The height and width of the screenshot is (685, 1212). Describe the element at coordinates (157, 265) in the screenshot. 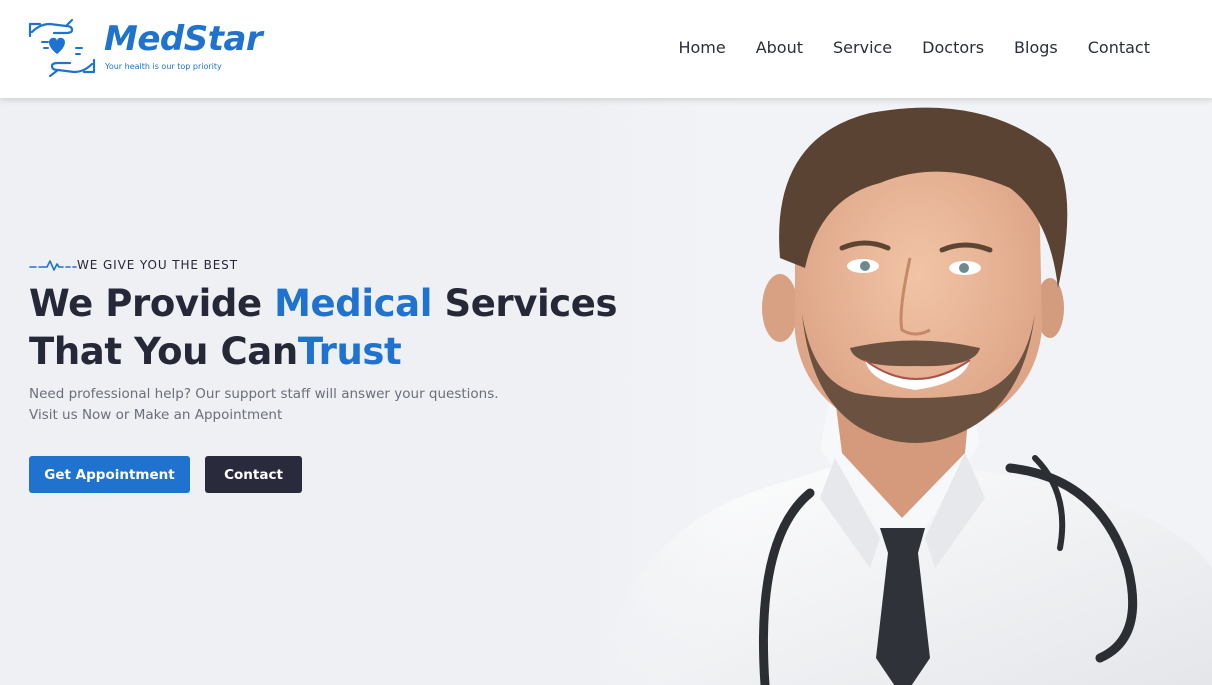

I see `hero-eyebrow-text: WE GIVE YOU THE BEST` at that location.